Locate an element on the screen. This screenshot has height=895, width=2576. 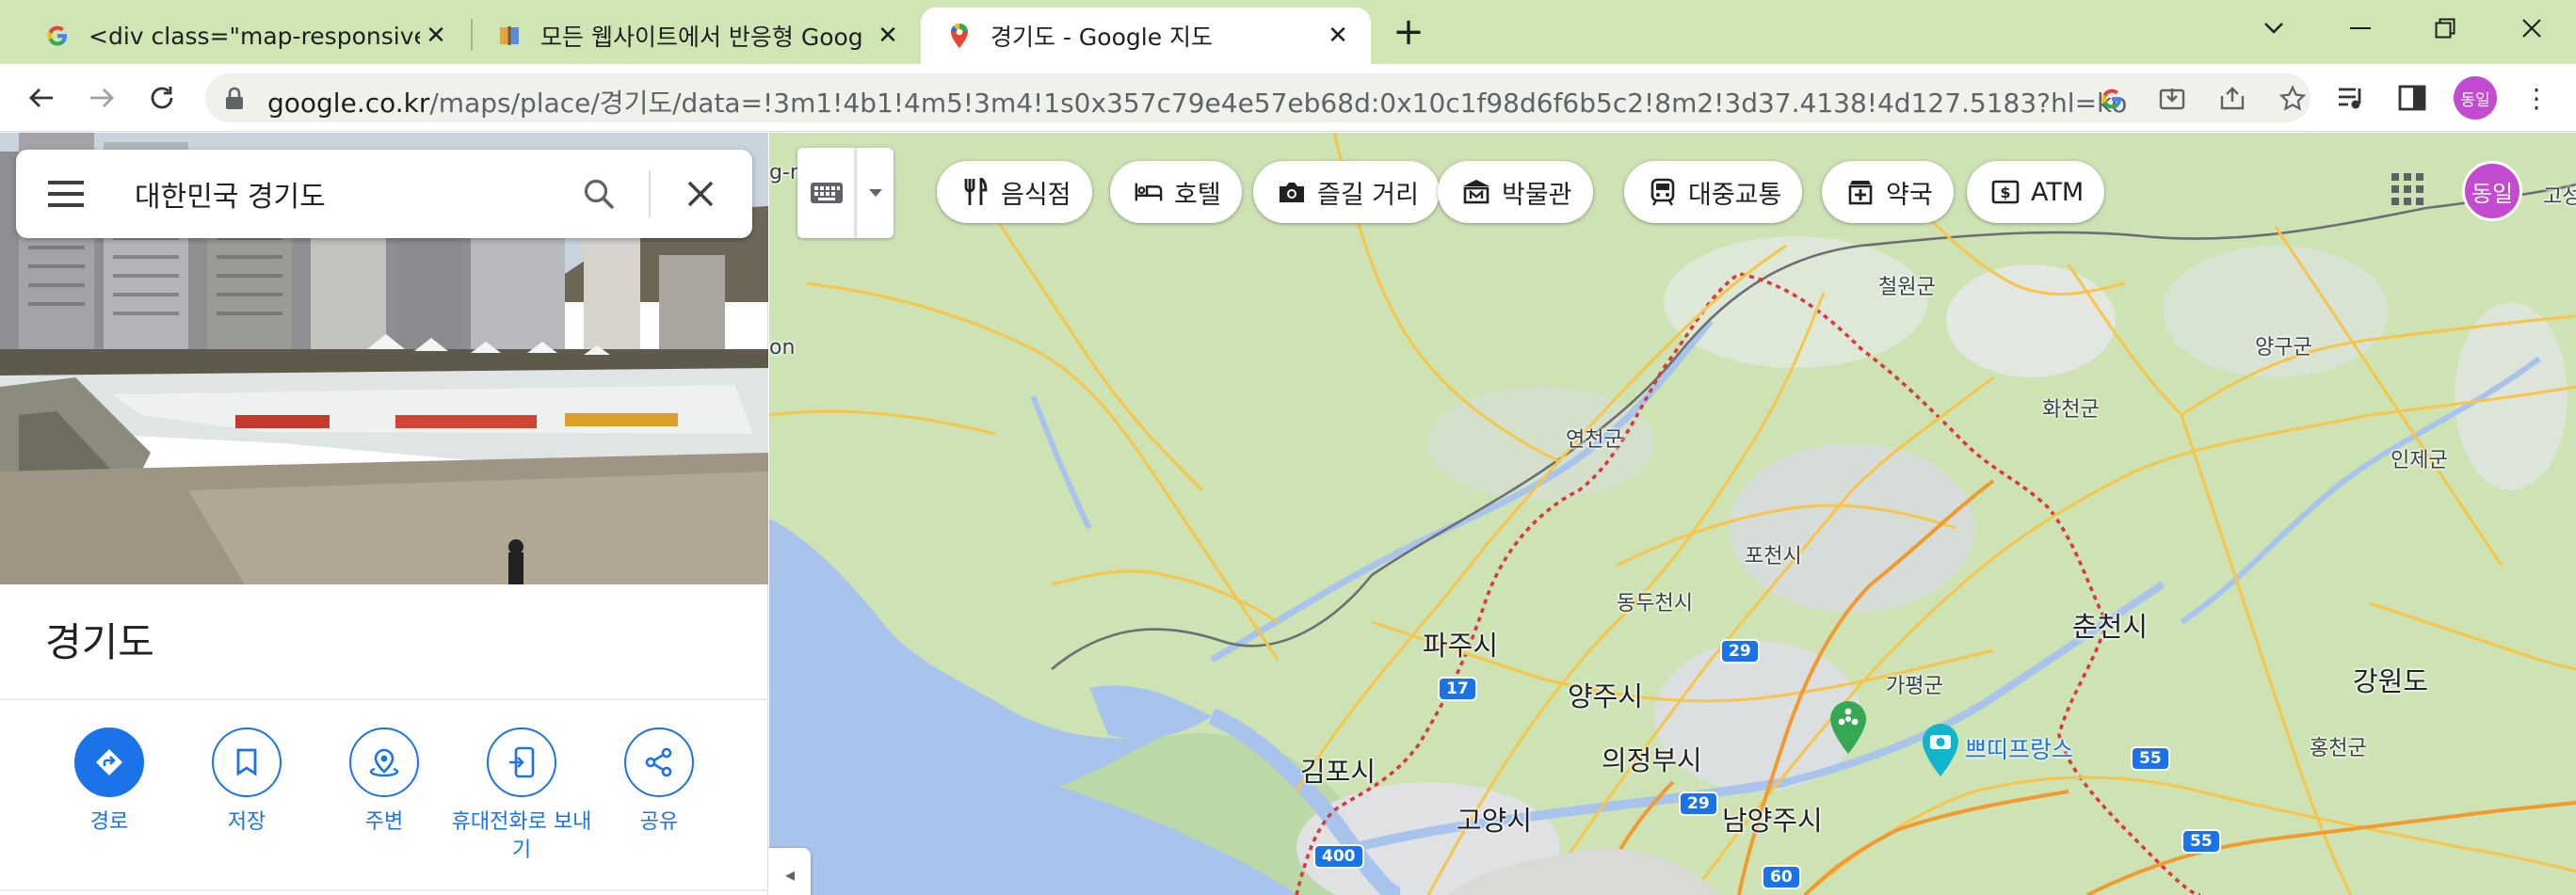
close-window-icon is located at coordinates (2531, 28).